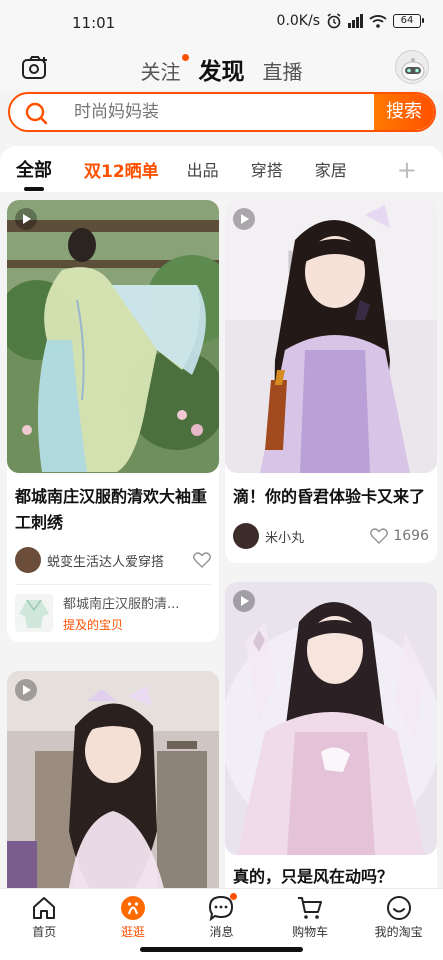 This screenshot has width=443, height=960. I want to click on category-outfits: 穿搭, so click(267, 169).